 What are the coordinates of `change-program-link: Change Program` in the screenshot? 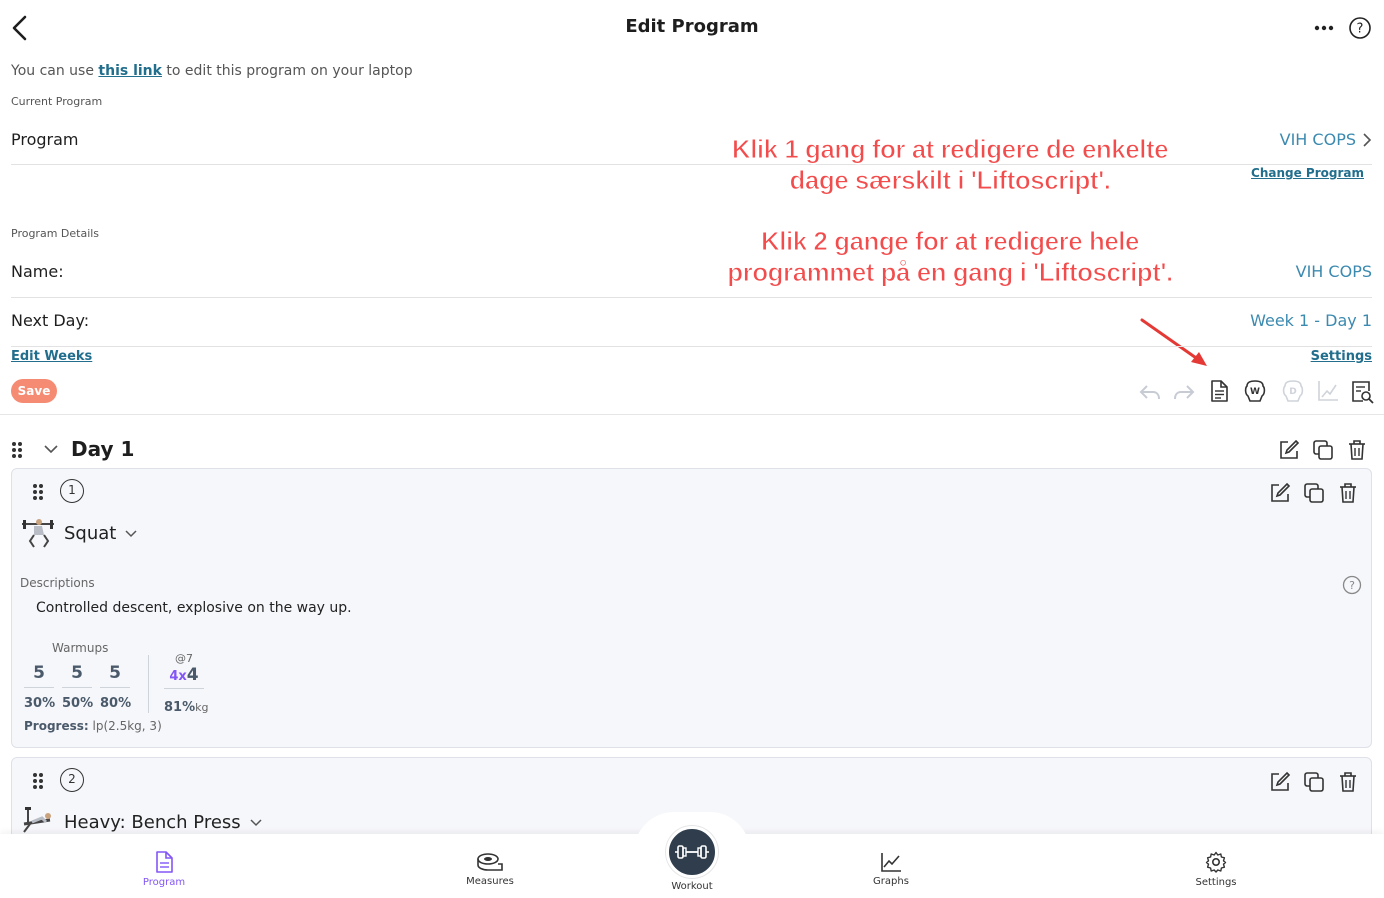 It's located at (1307, 173).